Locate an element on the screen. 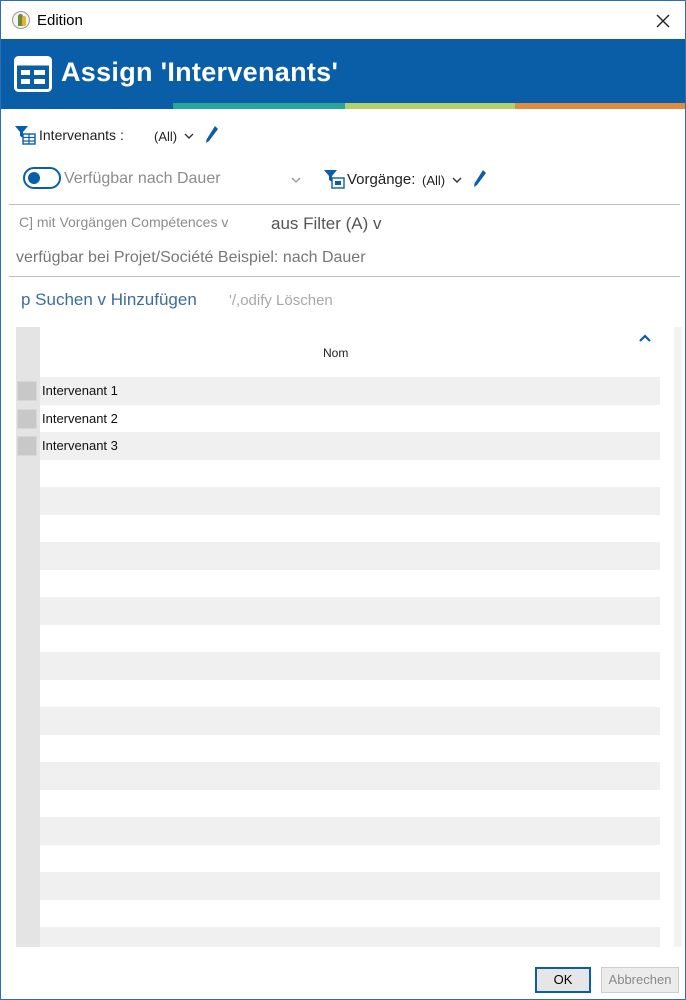 The image size is (686, 1000). table-row: Intervenant 2 is located at coordinates (338, 418).